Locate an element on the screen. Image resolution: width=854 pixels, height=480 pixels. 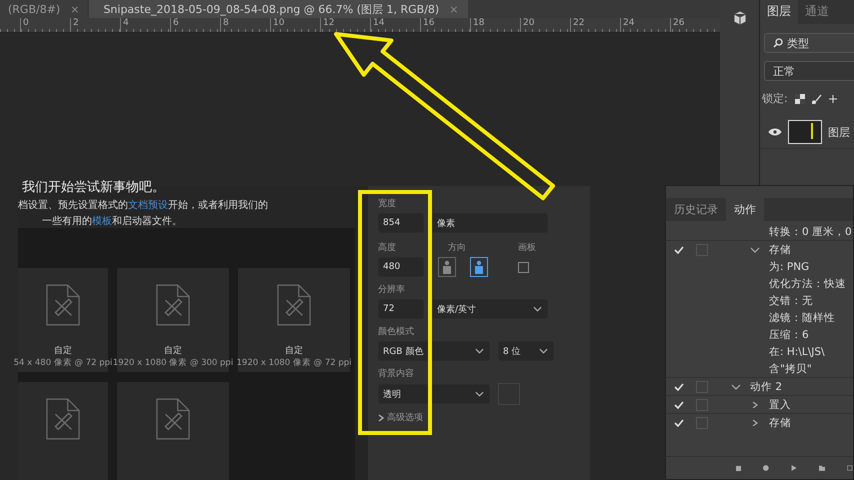
action-row: 为: PNG is located at coordinates (759, 266).